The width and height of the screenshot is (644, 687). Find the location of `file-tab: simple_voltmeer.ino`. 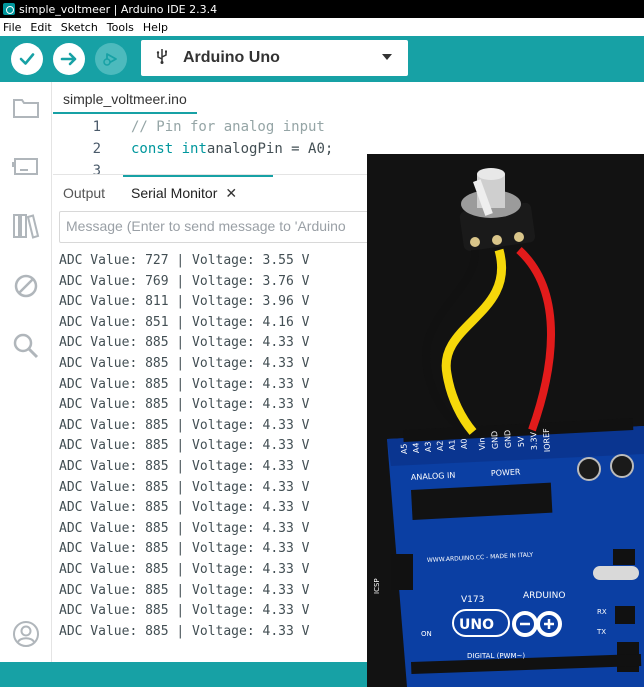

file-tab: simple_voltmeer.ino is located at coordinates (125, 100).